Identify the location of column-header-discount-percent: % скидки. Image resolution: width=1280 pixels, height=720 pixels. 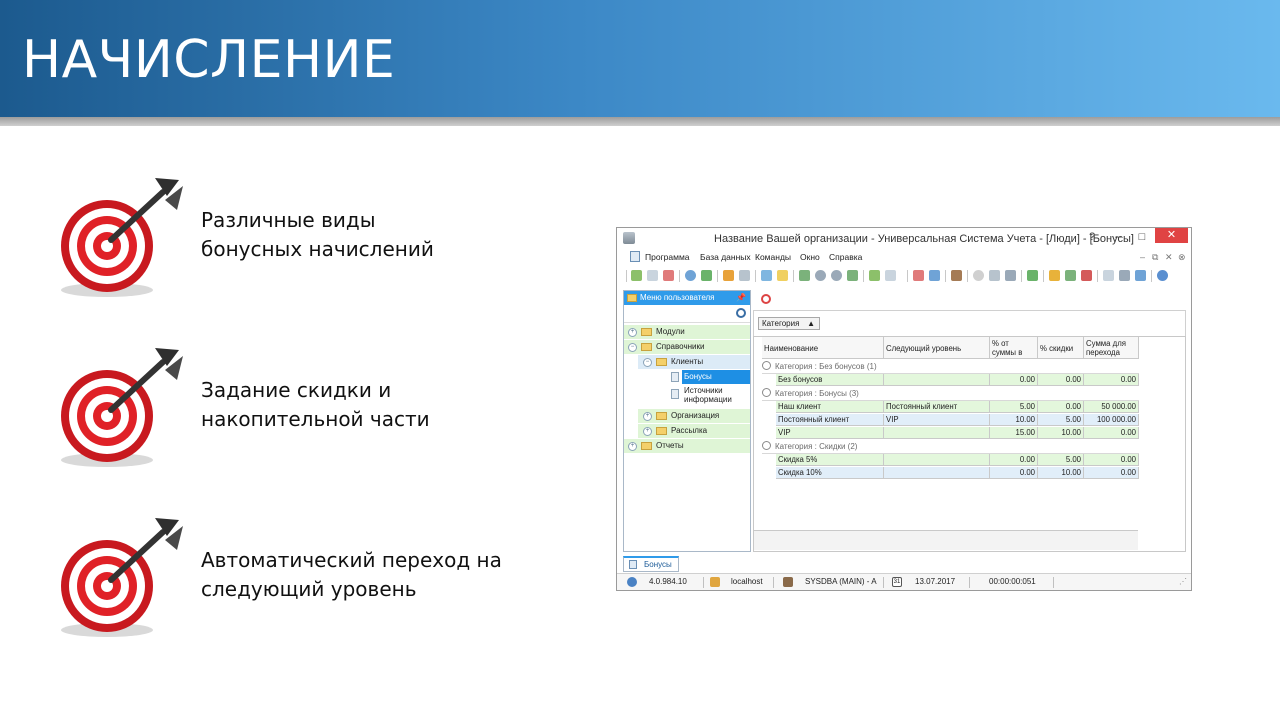
(1061, 348).